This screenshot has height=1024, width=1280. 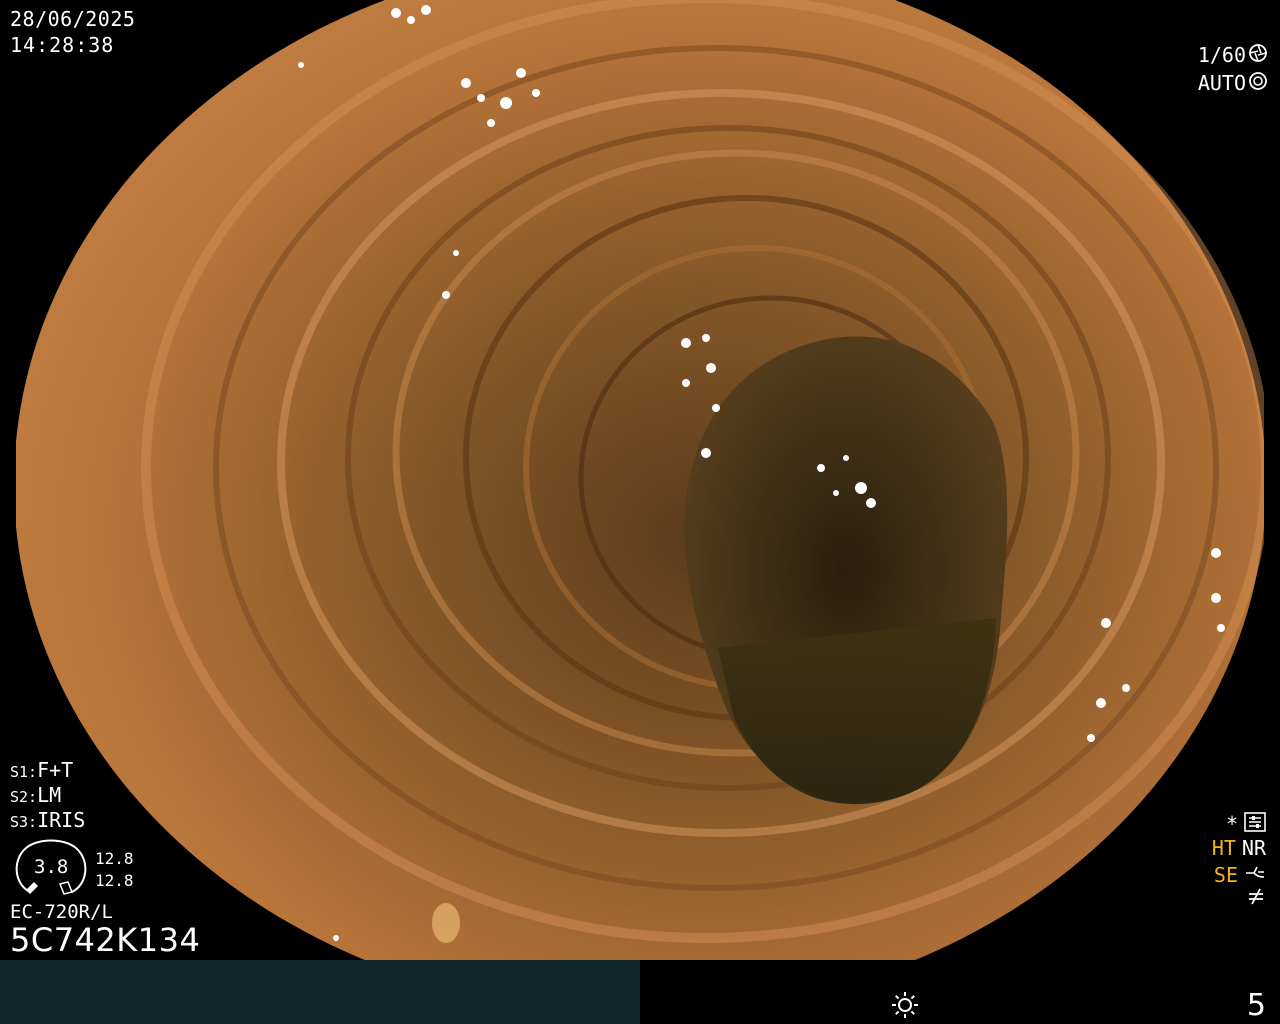 What do you see at coordinates (1240, 874) in the screenshot?
I see `indicator-row-se: SE` at bounding box center [1240, 874].